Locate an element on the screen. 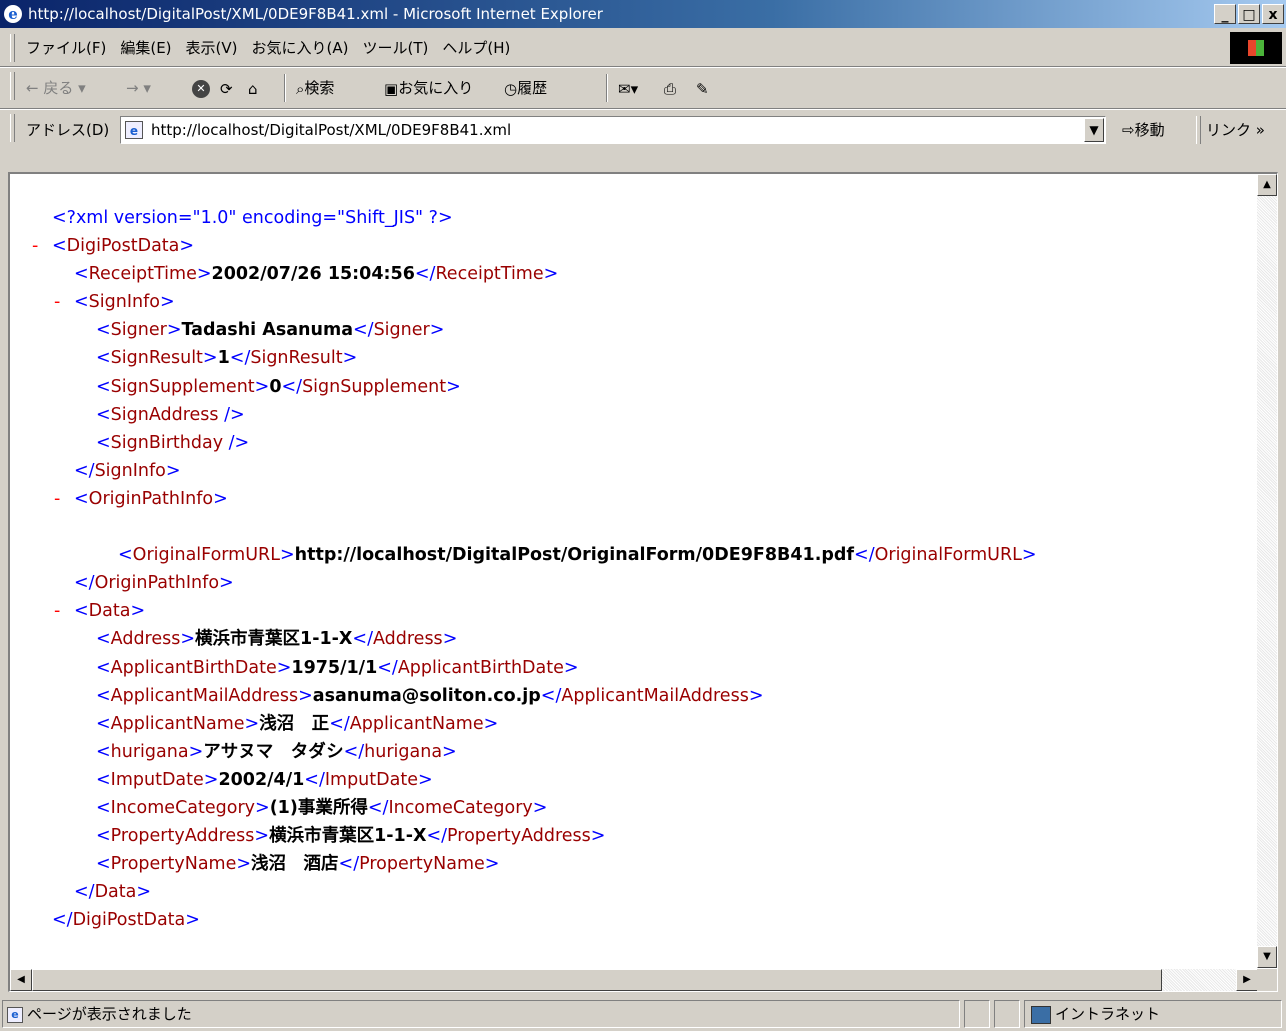 Image resolution: width=1286 pixels, height=1031 pixels. favorites-button: ▣お気に入り is located at coordinates (428, 88).